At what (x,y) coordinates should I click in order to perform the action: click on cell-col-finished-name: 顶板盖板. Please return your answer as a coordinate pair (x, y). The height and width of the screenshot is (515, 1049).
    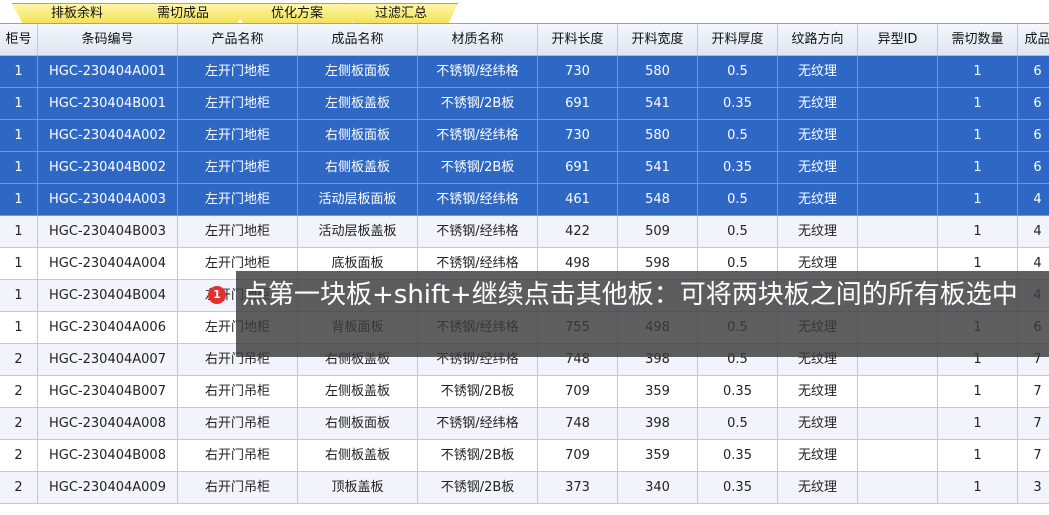
    Looking at the image, I should click on (358, 487).